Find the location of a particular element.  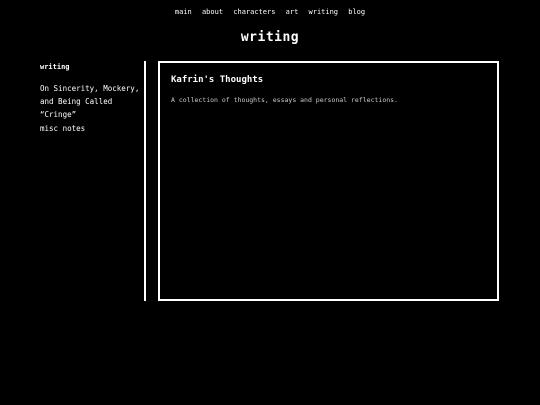

content-title: Kafrin's Thoughts is located at coordinates (217, 80).